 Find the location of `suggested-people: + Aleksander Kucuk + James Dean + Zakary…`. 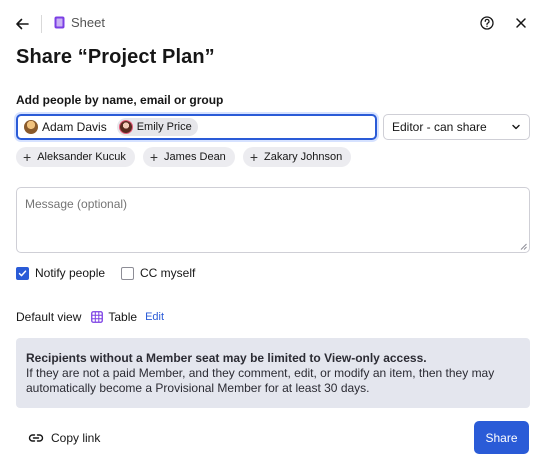

suggested-people: + Aleksander Kucuk + James Dean + Zakary… is located at coordinates (184, 157).